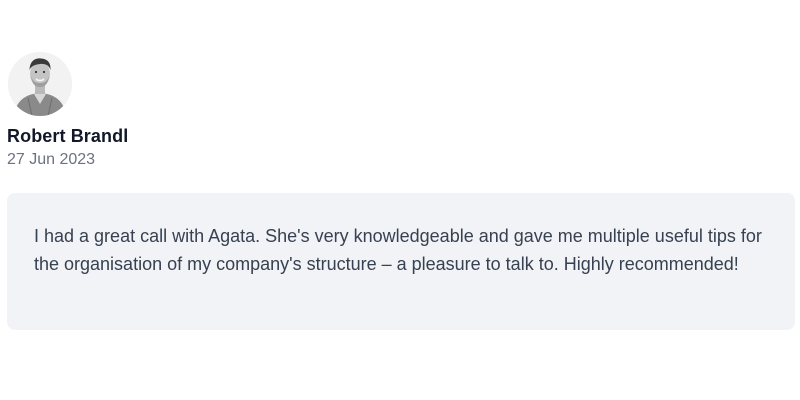  What do you see at coordinates (68, 136) in the screenshot?
I see `author-name: Robert Brandl` at bounding box center [68, 136].